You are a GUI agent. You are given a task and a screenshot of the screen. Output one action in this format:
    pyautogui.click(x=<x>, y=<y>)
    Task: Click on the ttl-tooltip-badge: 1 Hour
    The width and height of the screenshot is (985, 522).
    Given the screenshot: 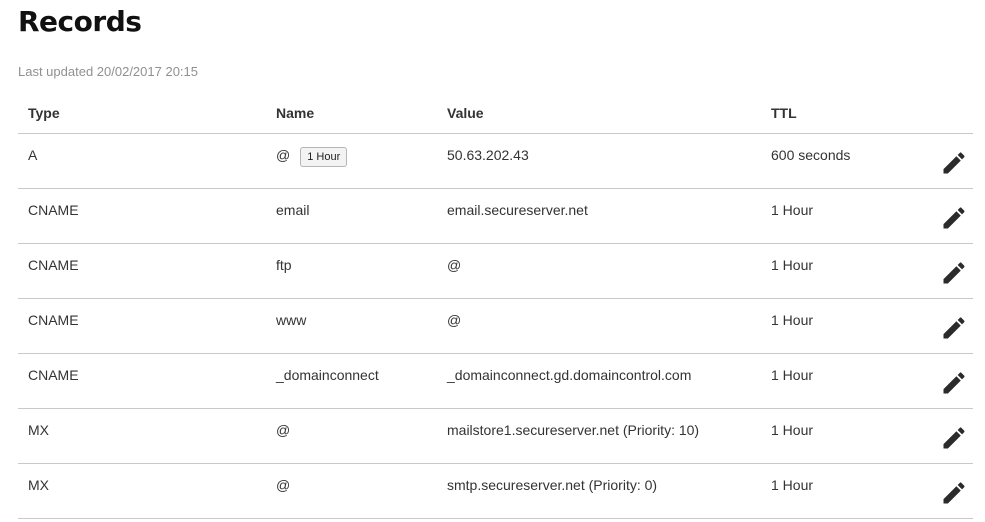 What is the action you would take?
    pyautogui.click(x=324, y=157)
    